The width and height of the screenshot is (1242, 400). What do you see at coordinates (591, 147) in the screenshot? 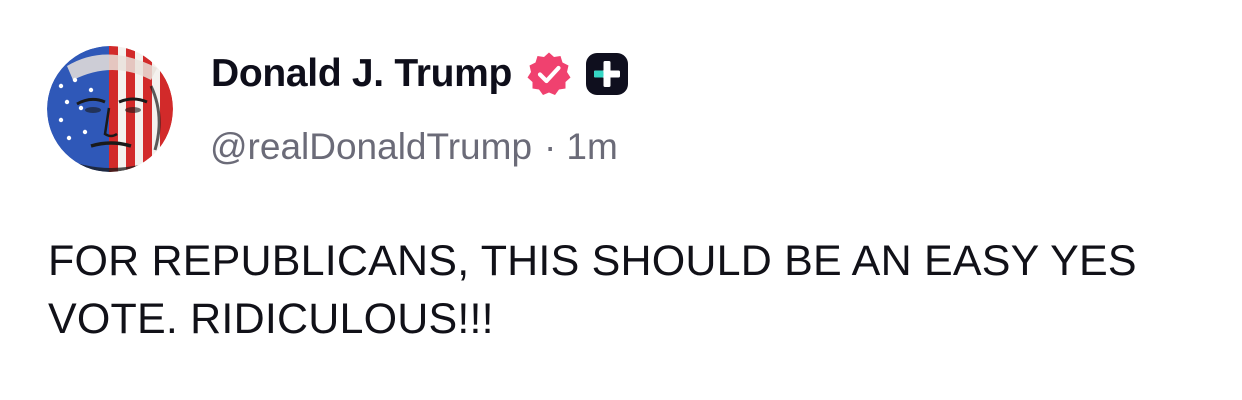
I see `post-timestamp: 1m` at bounding box center [591, 147].